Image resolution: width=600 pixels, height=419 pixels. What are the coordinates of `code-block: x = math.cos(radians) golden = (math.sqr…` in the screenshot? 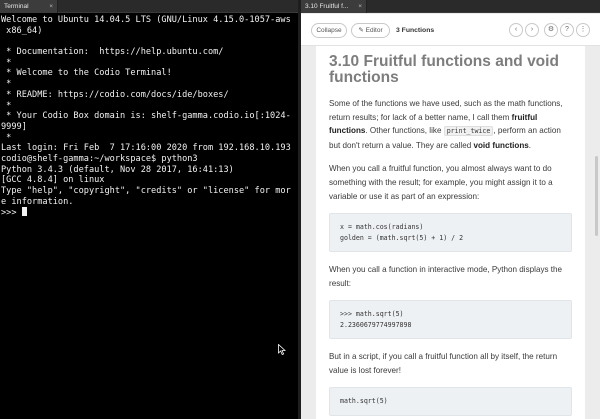 It's located at (450, 232).